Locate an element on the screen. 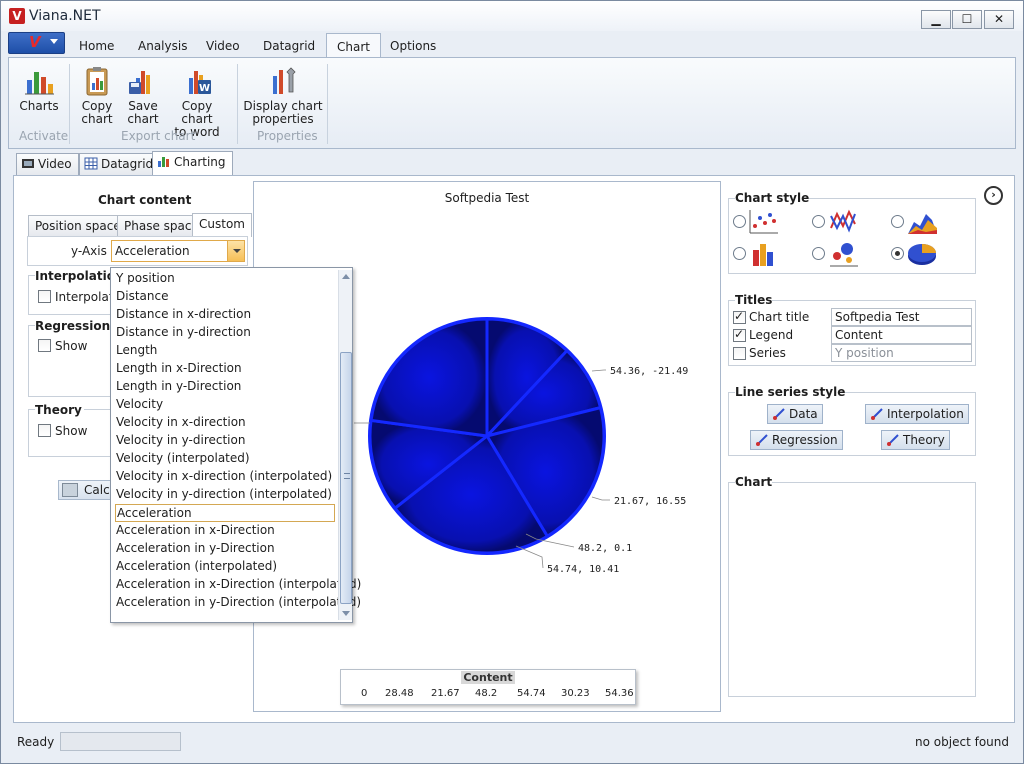  style-line-radio is located at coordinates (818, 221).